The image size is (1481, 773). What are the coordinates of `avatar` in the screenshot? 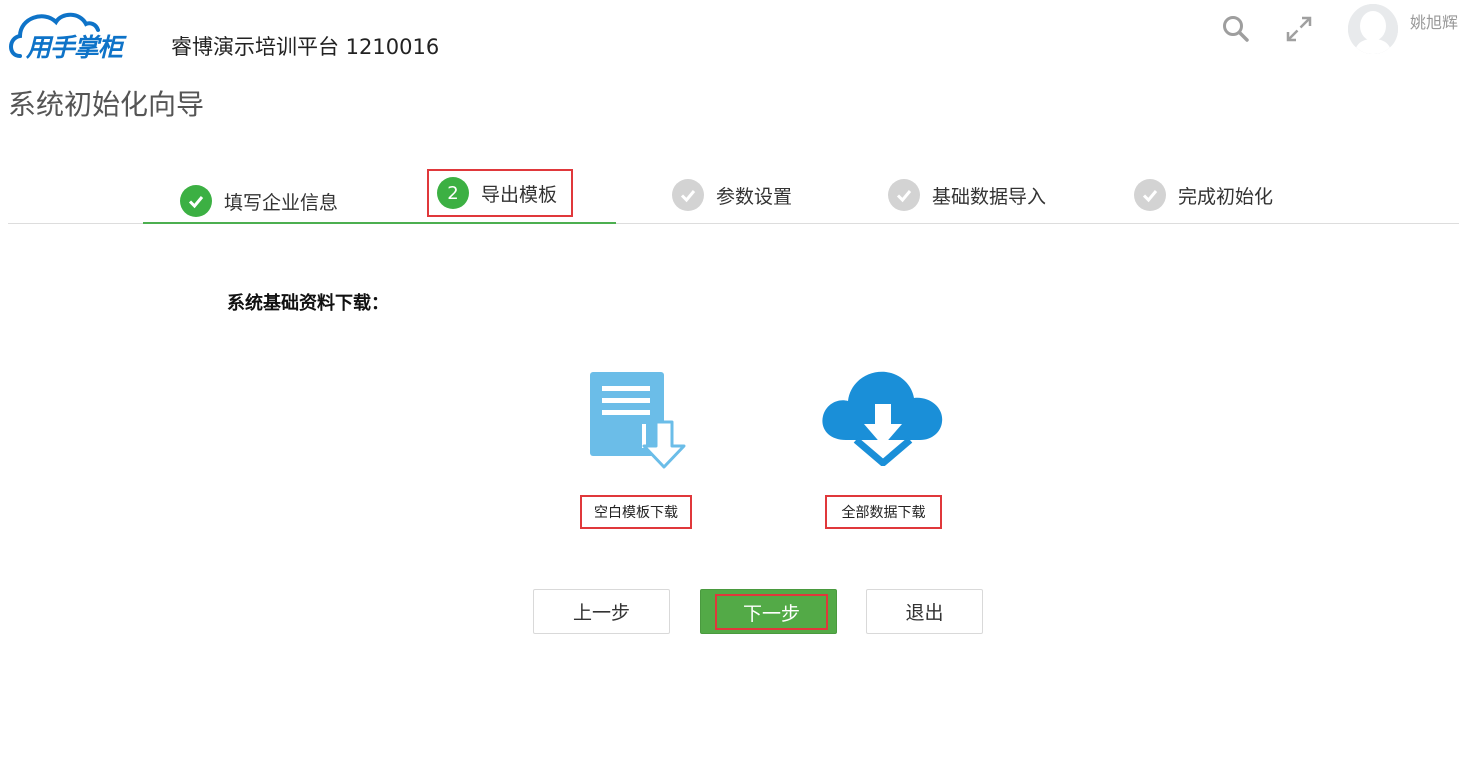 It's located at (1373, 29).